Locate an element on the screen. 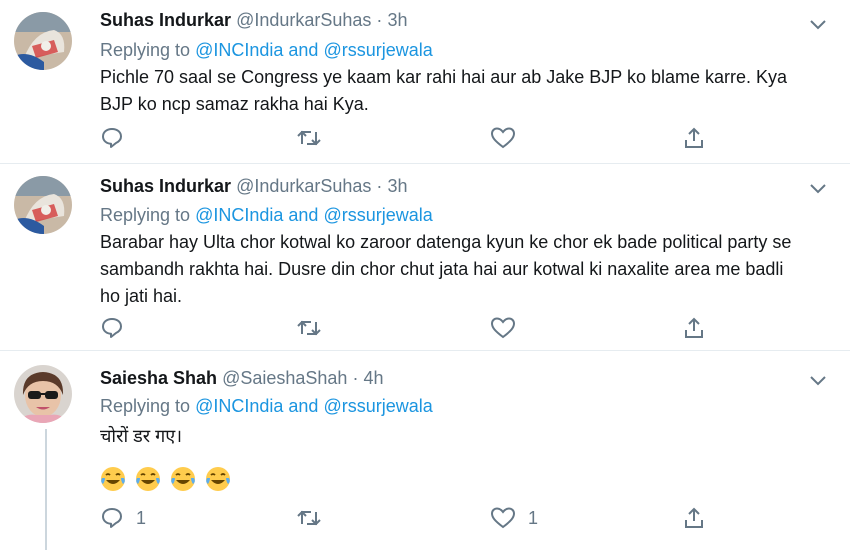  reply-count: 1 is located at coordinates (141, 517).